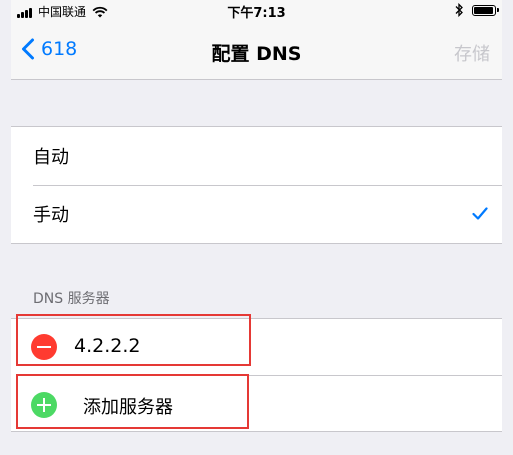 This screenshot has height=455, width=513. I want to click on dns-section-header: DNS 服务器, so click(71, 299).